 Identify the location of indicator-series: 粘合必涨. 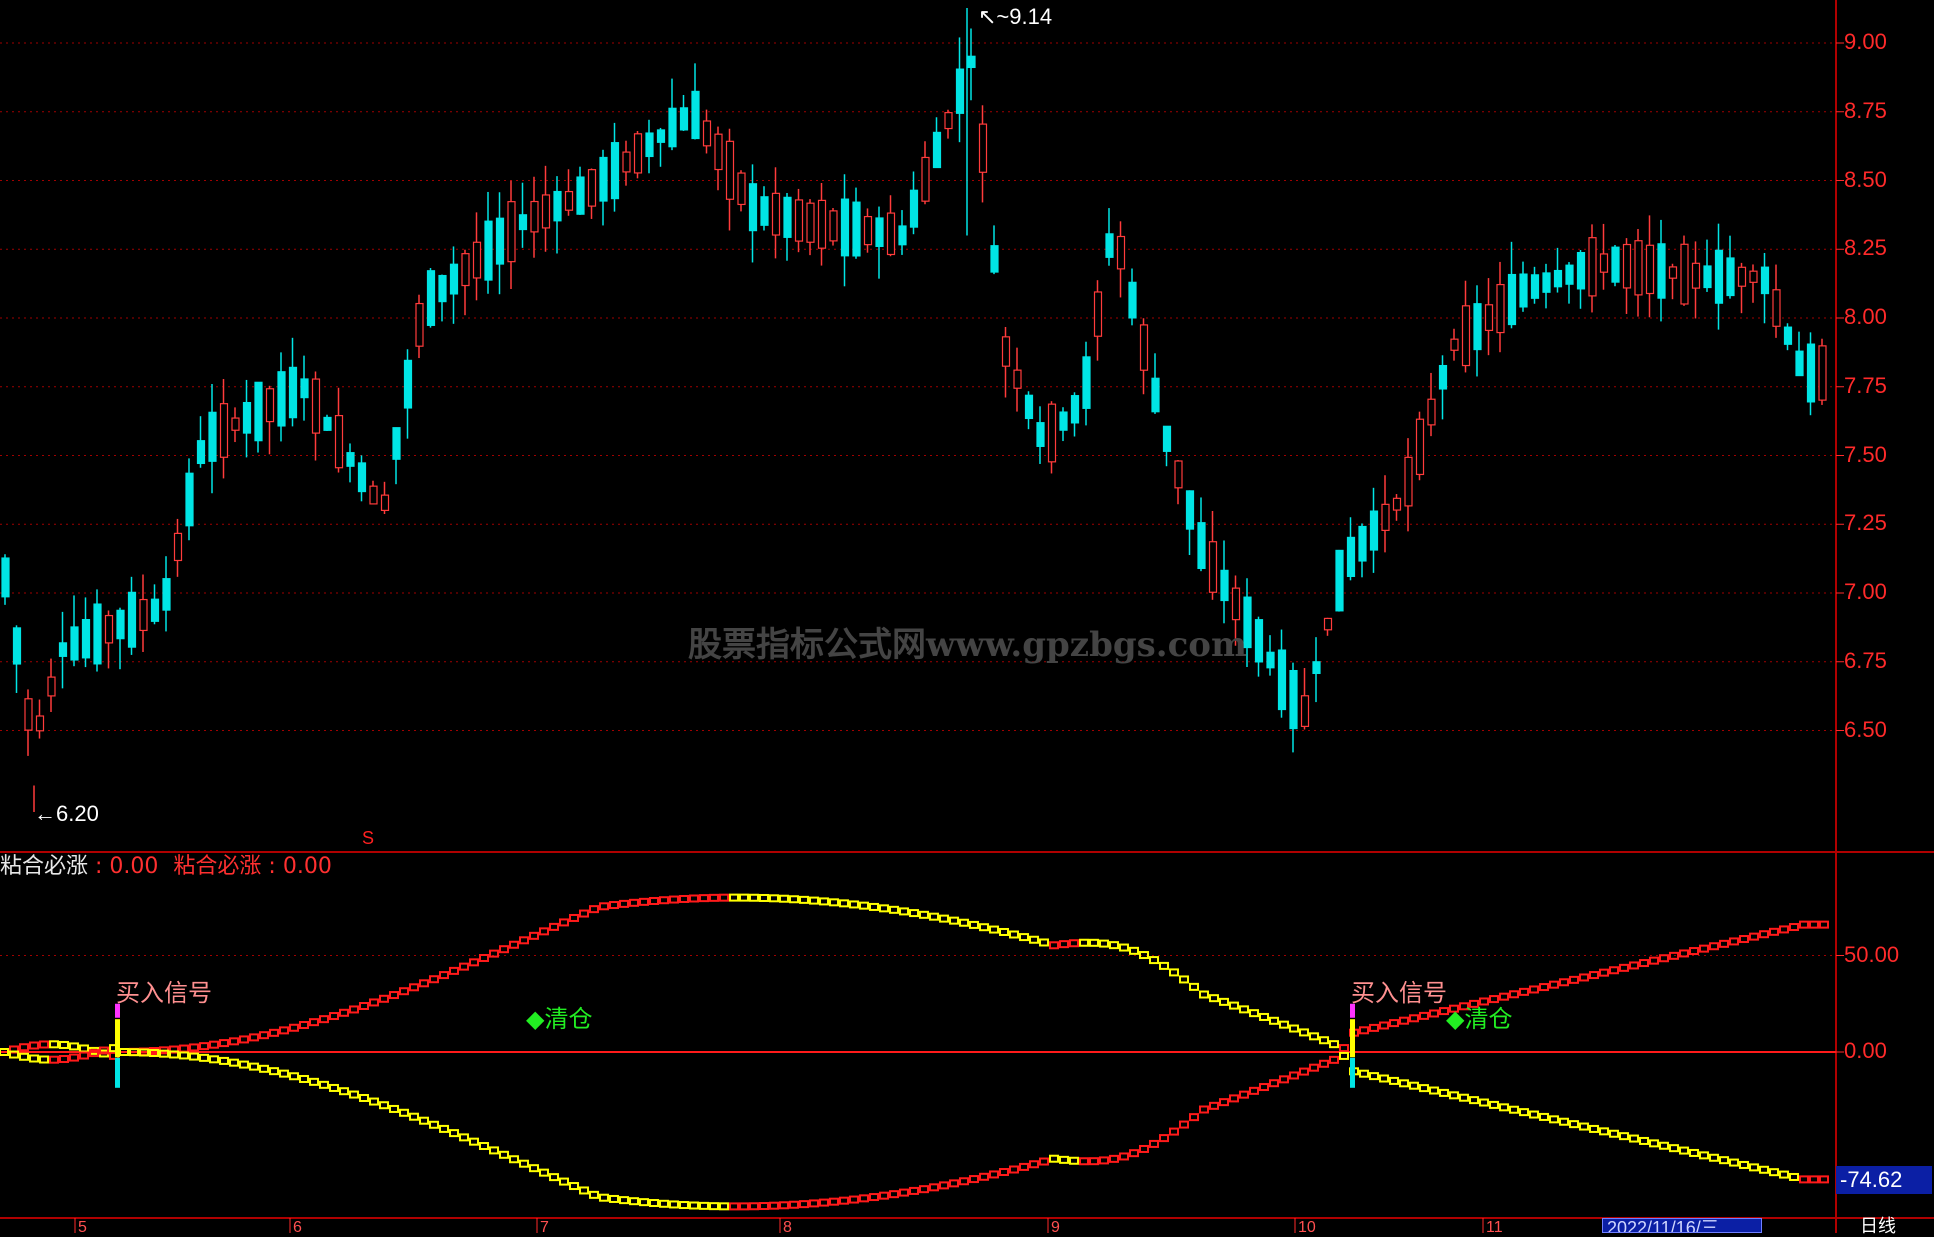
(217, 866).